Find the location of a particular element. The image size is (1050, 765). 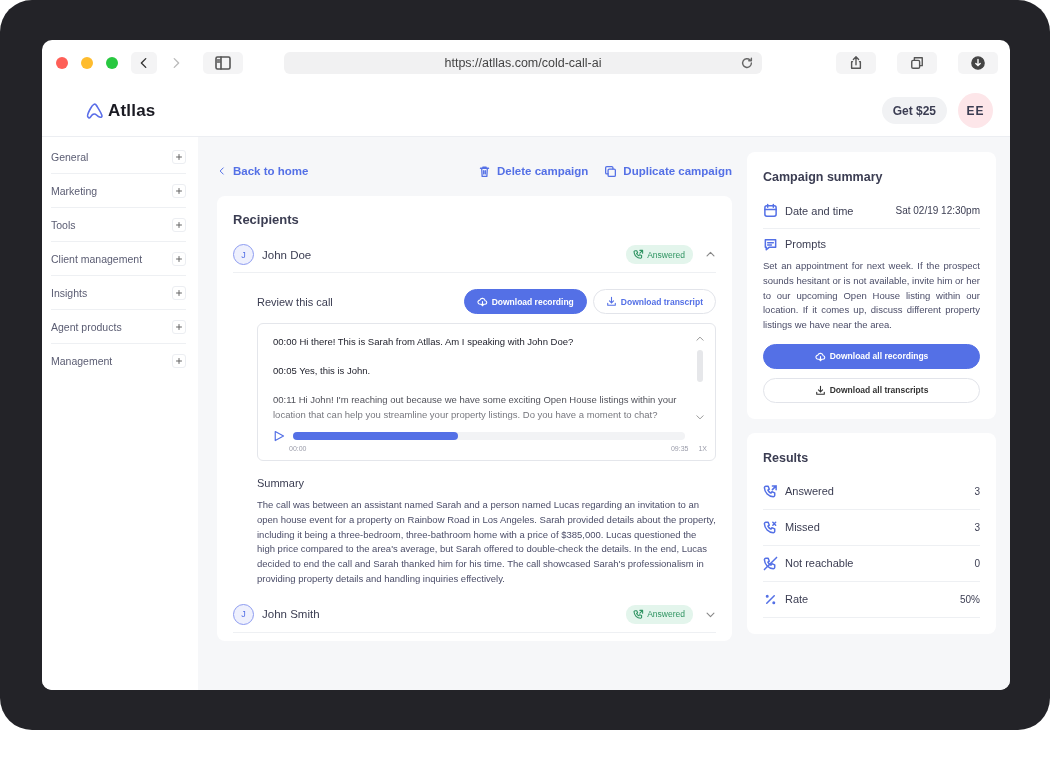

sidebar-item: General is located at coordinates (118, 157).